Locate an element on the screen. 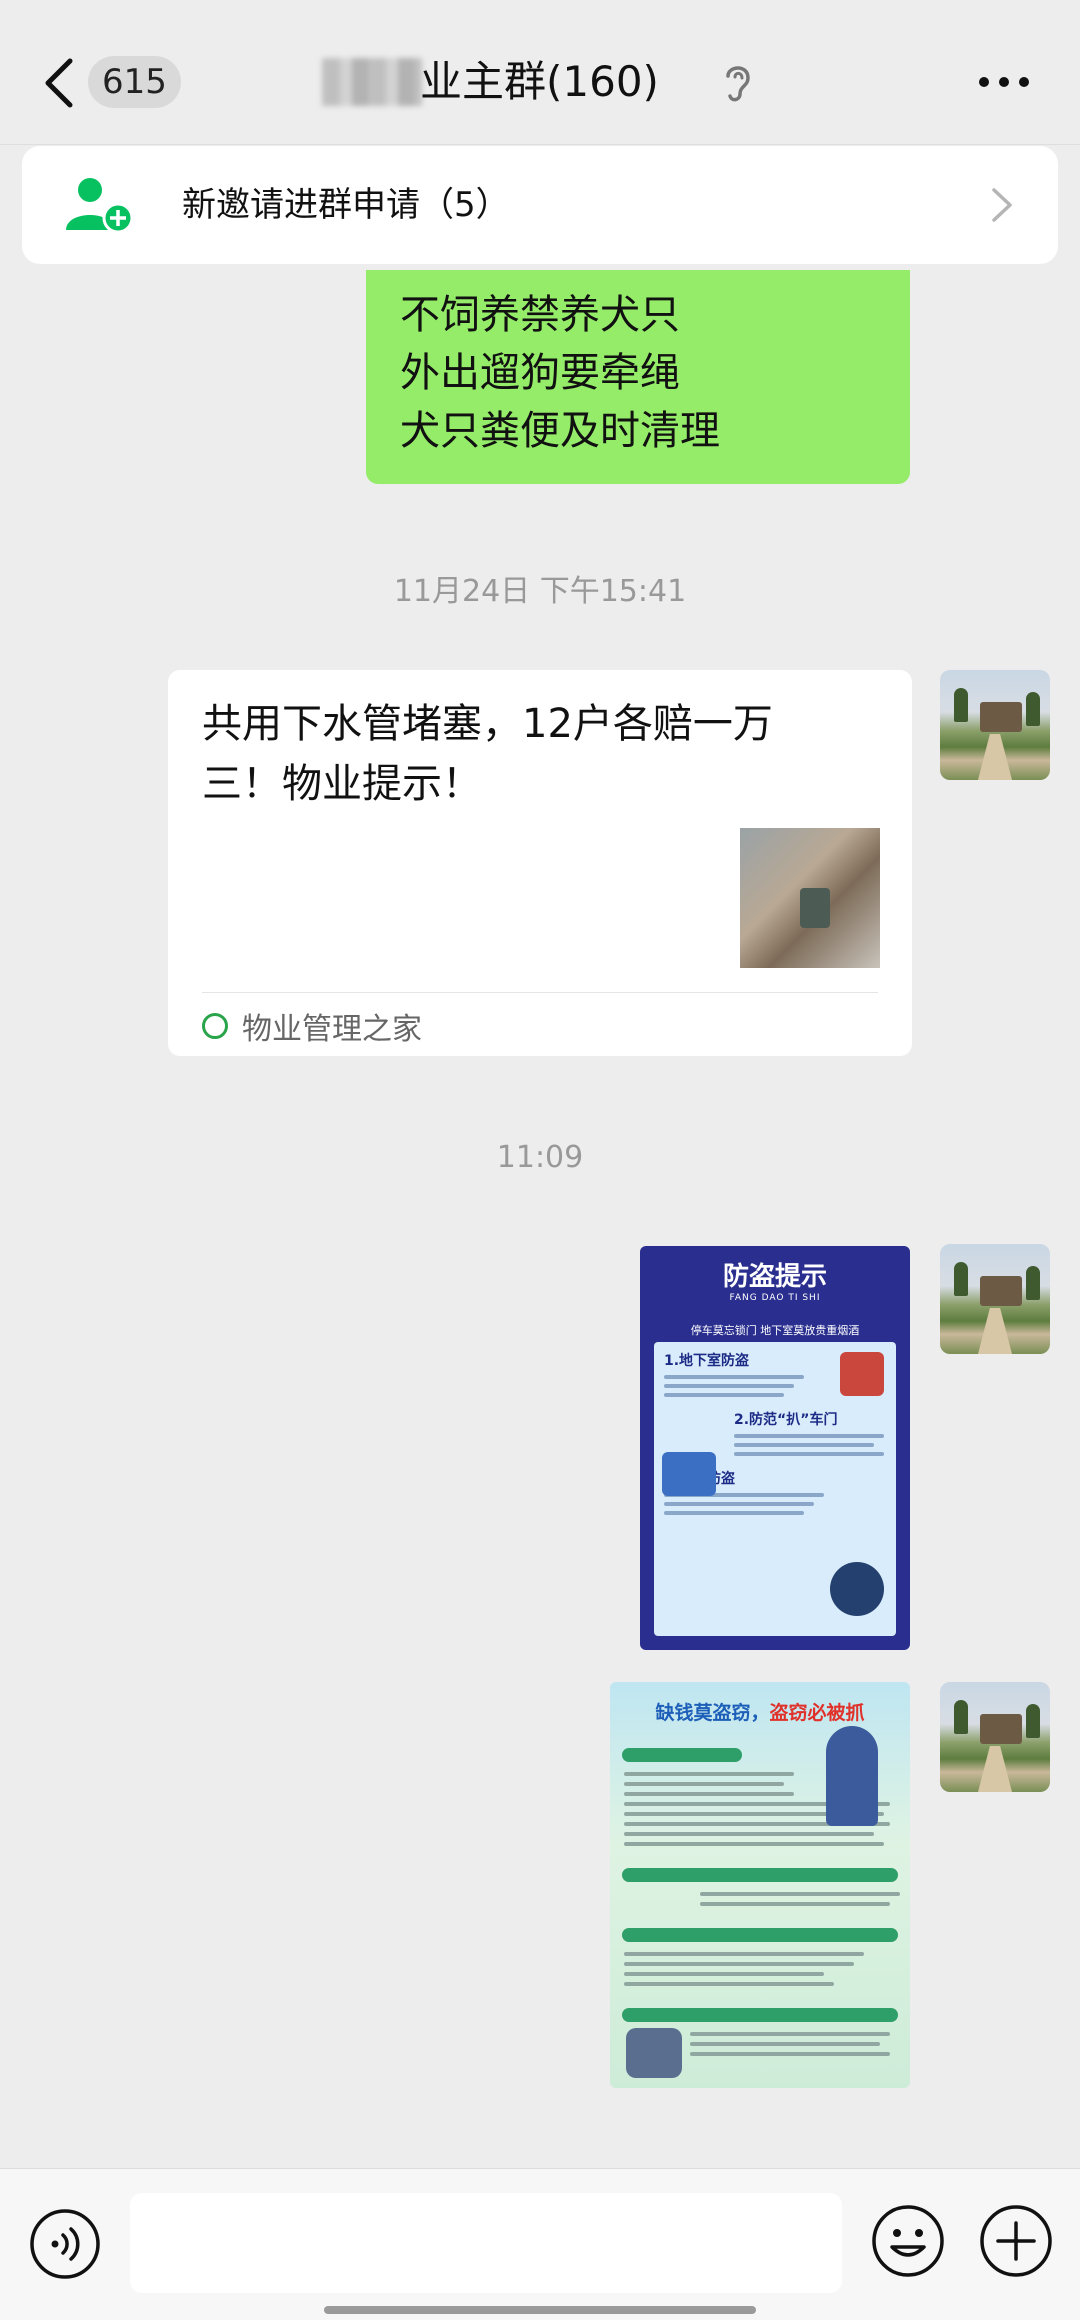 This screenshot has height=2320, width=1080. sent-text-bubble: 不饲养禁养犬只 外出遛狗要牵绳 犬只粪便及时清理 is located at coordinates (638, 377).